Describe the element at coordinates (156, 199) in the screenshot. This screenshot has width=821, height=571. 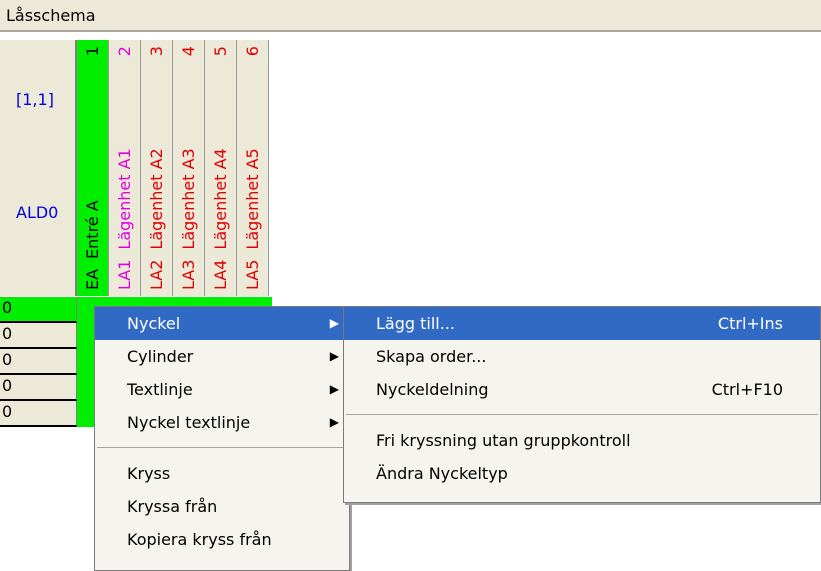
I see `column-name: Lägenhet A2` at that location.